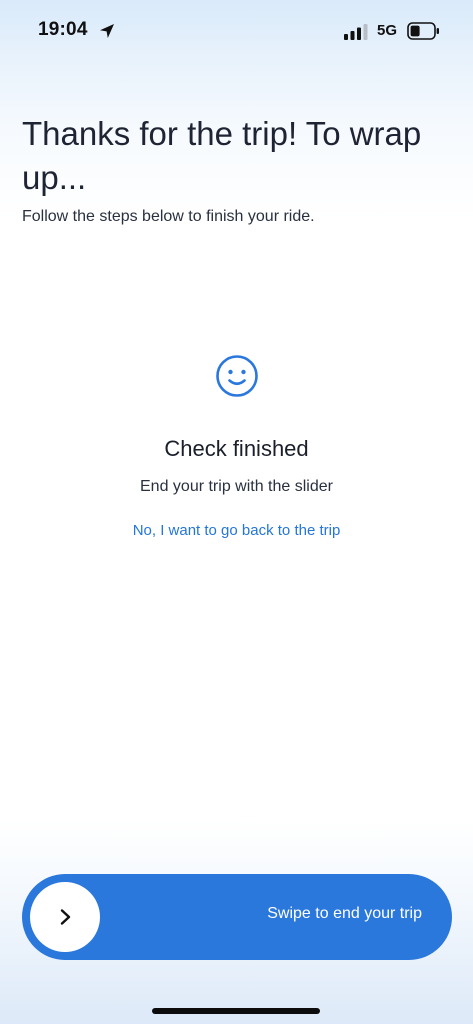  Describe the element at coordinates (236, 31) in the screenshot. I see `status-bar: 19:04 5G` at that location.